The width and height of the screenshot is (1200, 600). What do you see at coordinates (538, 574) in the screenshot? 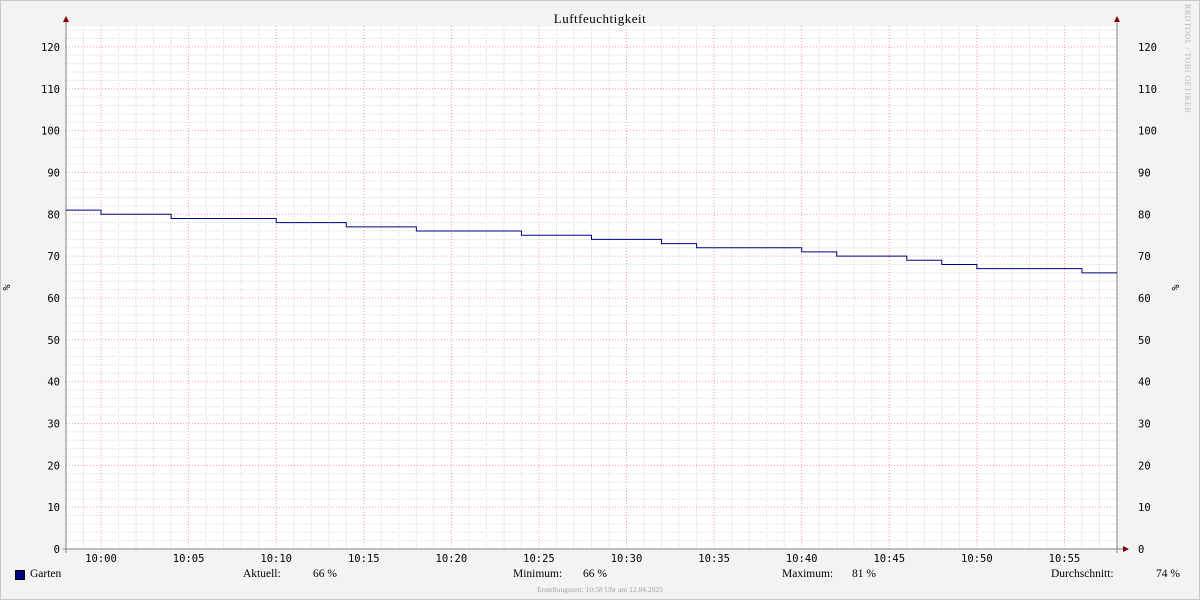
I see `legend-min-label: Minimum:` at bounding box center [538, 574].